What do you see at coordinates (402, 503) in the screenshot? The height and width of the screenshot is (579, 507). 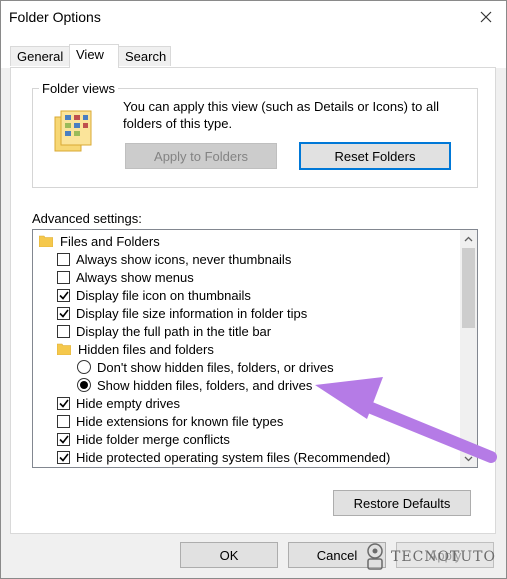 I see `restore-defaults-button: Restore Defaults` at bounding box center [402, 503].